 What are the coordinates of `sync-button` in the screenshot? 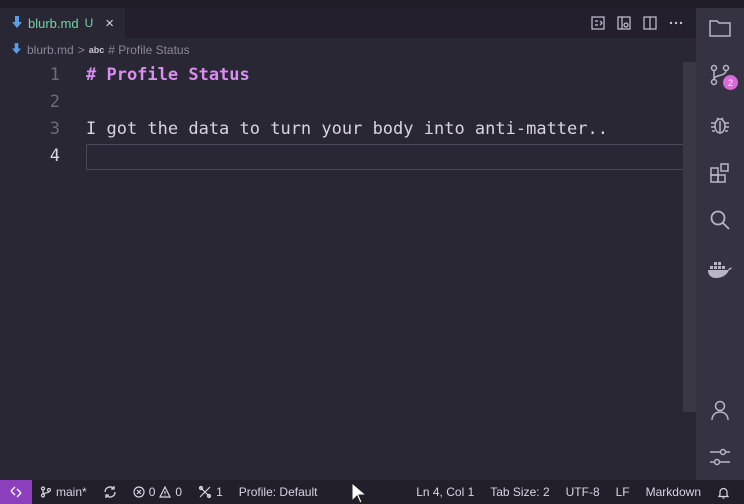 It's located at (110, 492).